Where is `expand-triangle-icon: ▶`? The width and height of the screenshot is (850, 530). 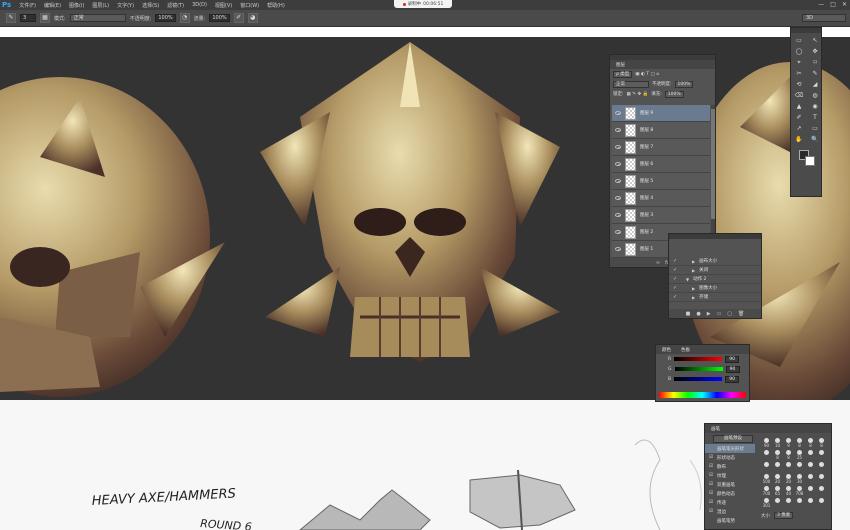 expand-triangle-icon: ▶ is located at coordinates (693, 270).